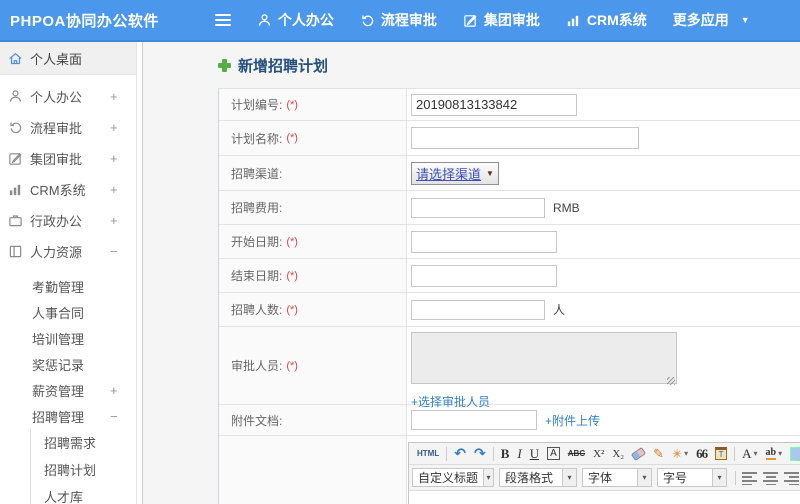  I want to click on image-button, so click(793, 454).